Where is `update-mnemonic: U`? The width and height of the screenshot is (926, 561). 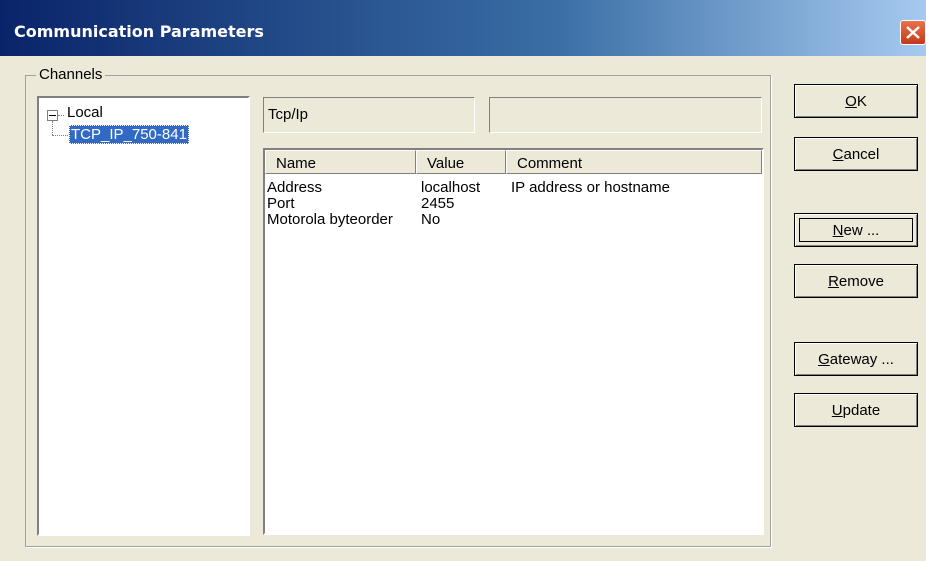 update-mnemonic: U is located at coordinates (837, 410).